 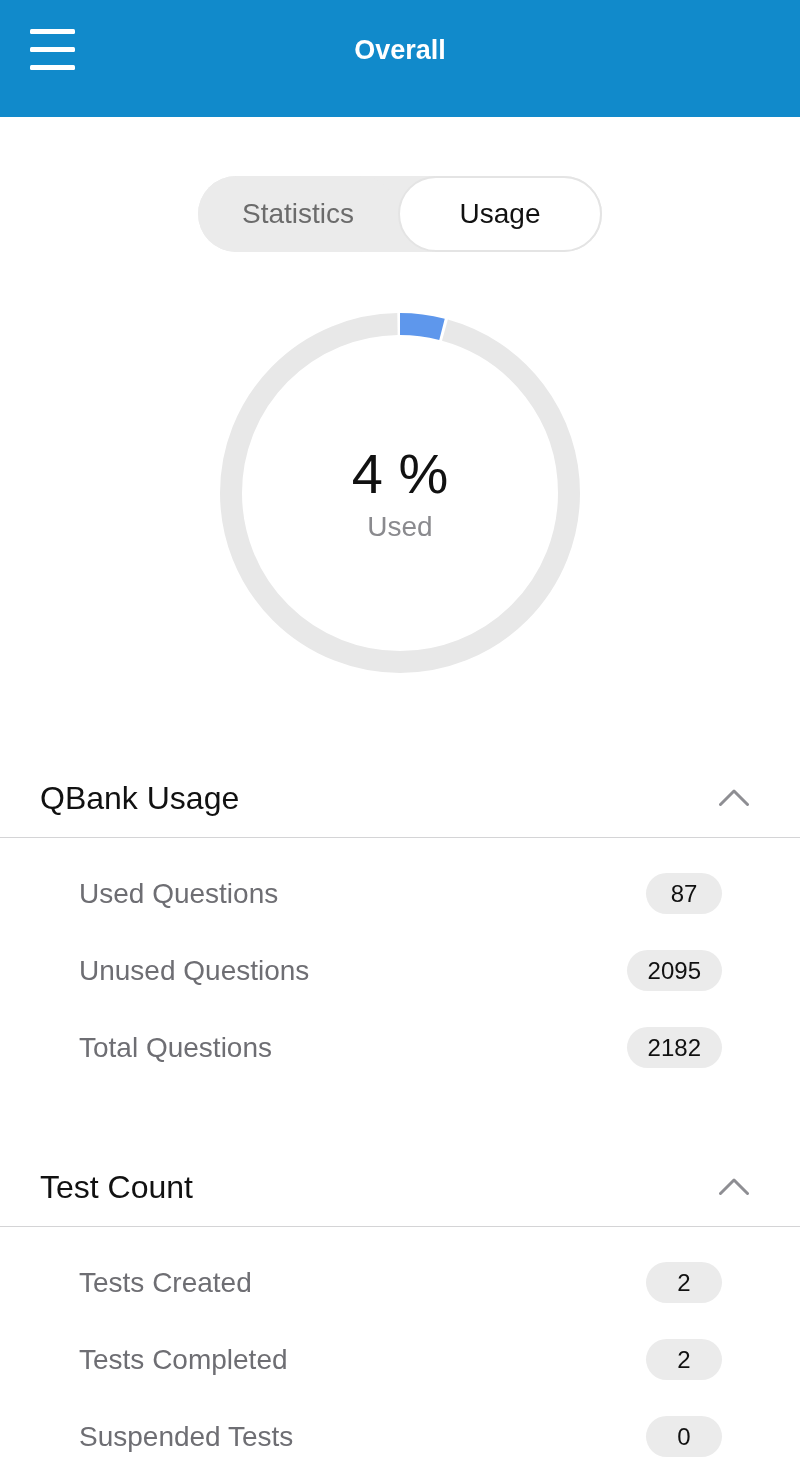 I want to click on count-badge: 0, so click(x=684, y=1436).